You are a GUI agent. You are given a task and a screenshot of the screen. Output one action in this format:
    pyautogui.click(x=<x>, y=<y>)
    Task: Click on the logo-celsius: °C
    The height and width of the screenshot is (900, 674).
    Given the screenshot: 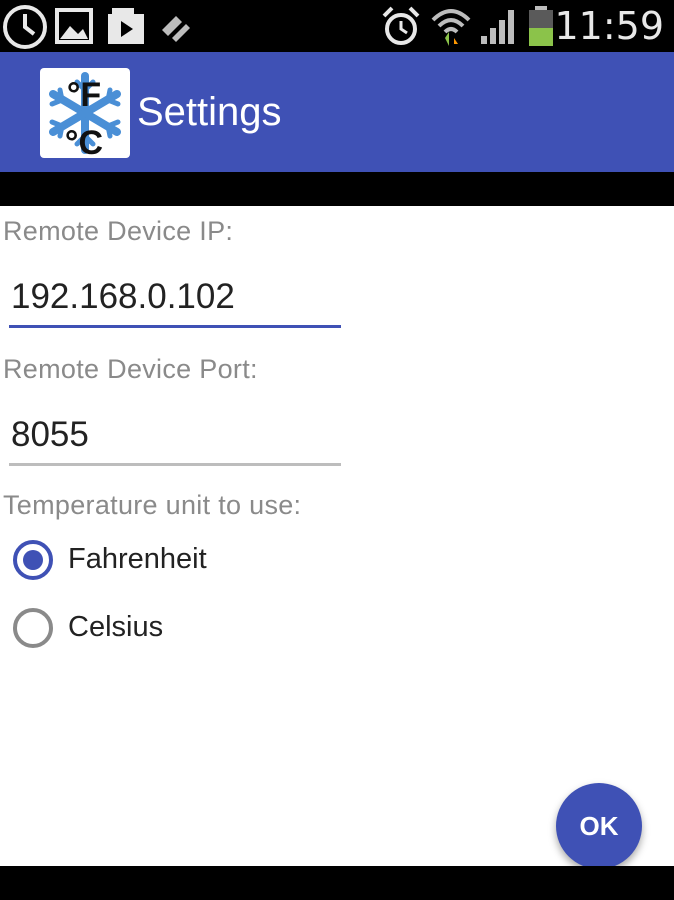 What is the action you would take?
    pyautogui.click(x=84, y=141)
    